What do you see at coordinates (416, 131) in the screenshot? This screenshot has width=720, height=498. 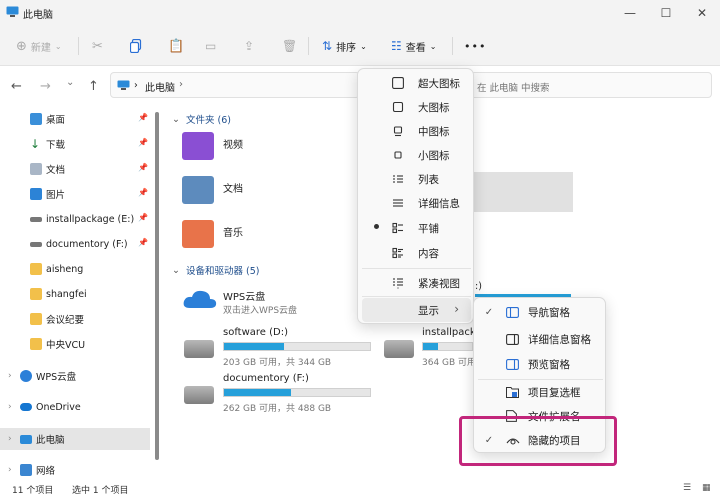 I see `menu-item-medium-icons: 中图标` at bounding box center [416, 131].